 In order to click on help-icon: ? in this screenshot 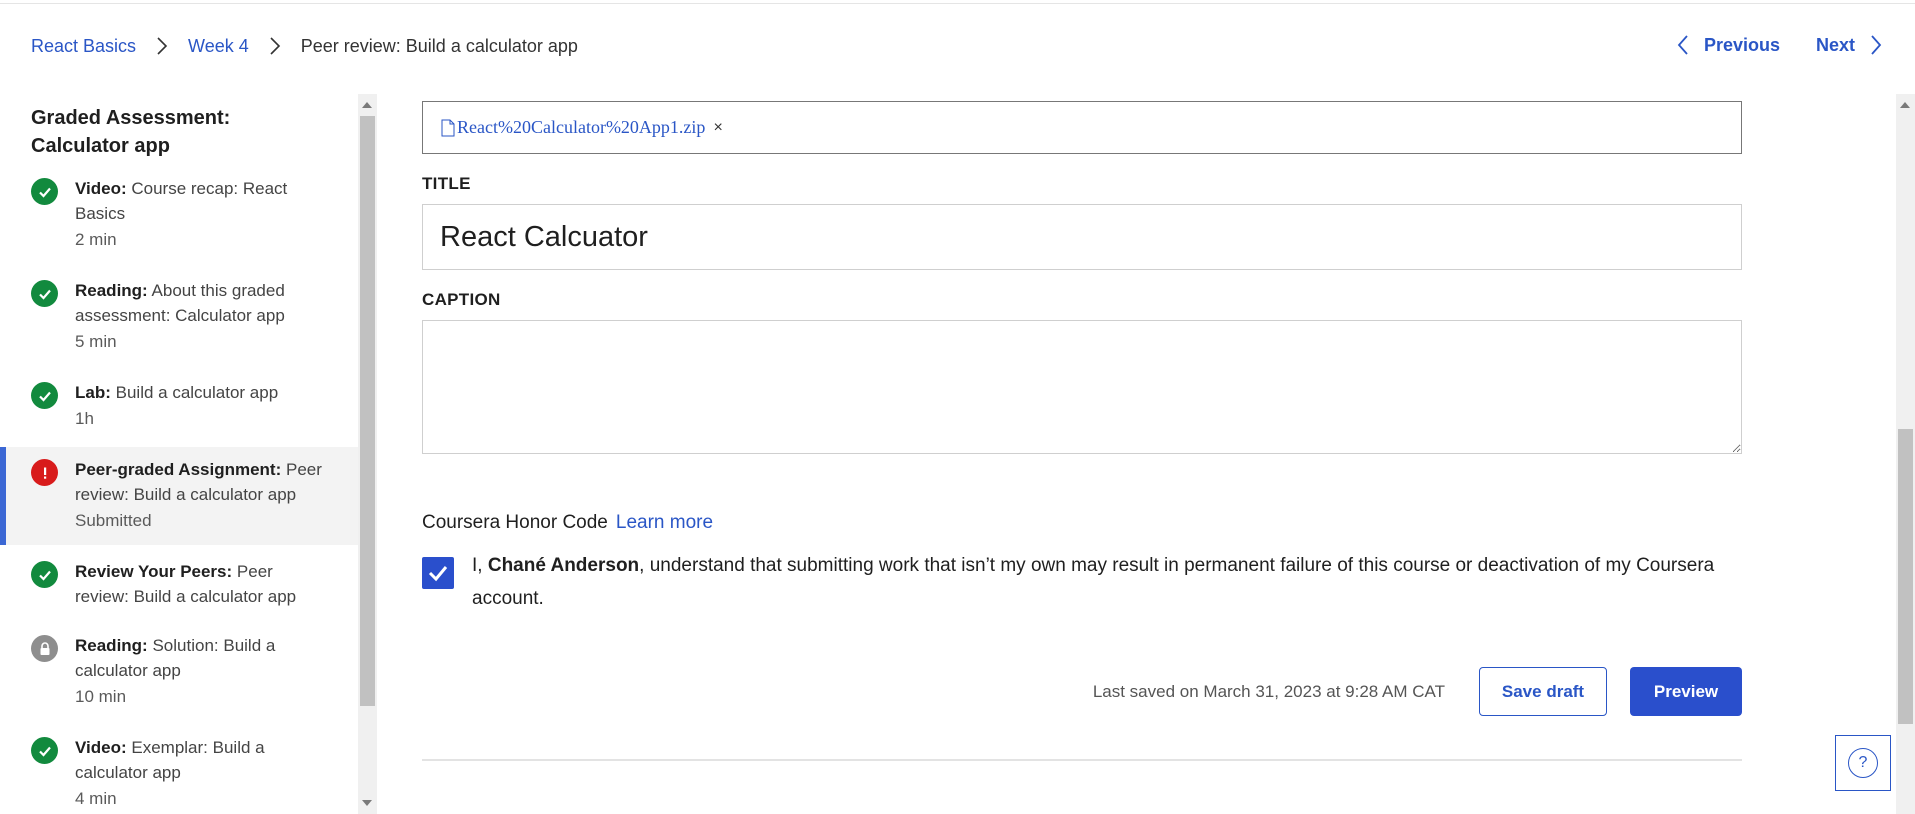, I will do `click(1863, 763)`.